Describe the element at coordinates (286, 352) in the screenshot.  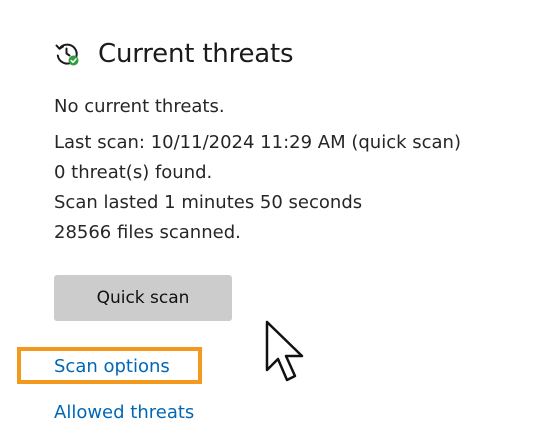
I see `mouse-pointer-icon` at that location.